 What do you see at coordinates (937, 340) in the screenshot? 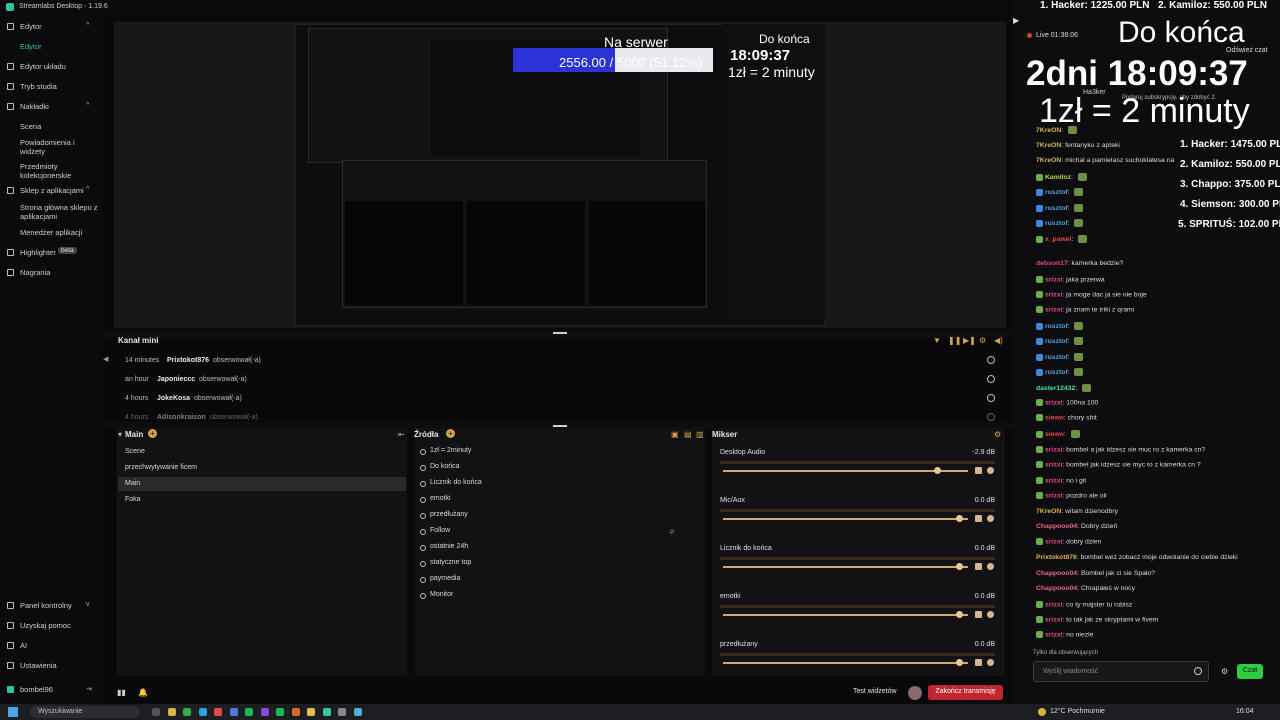
I see `filter-icon: ▼` at bounding box center [937, 340].